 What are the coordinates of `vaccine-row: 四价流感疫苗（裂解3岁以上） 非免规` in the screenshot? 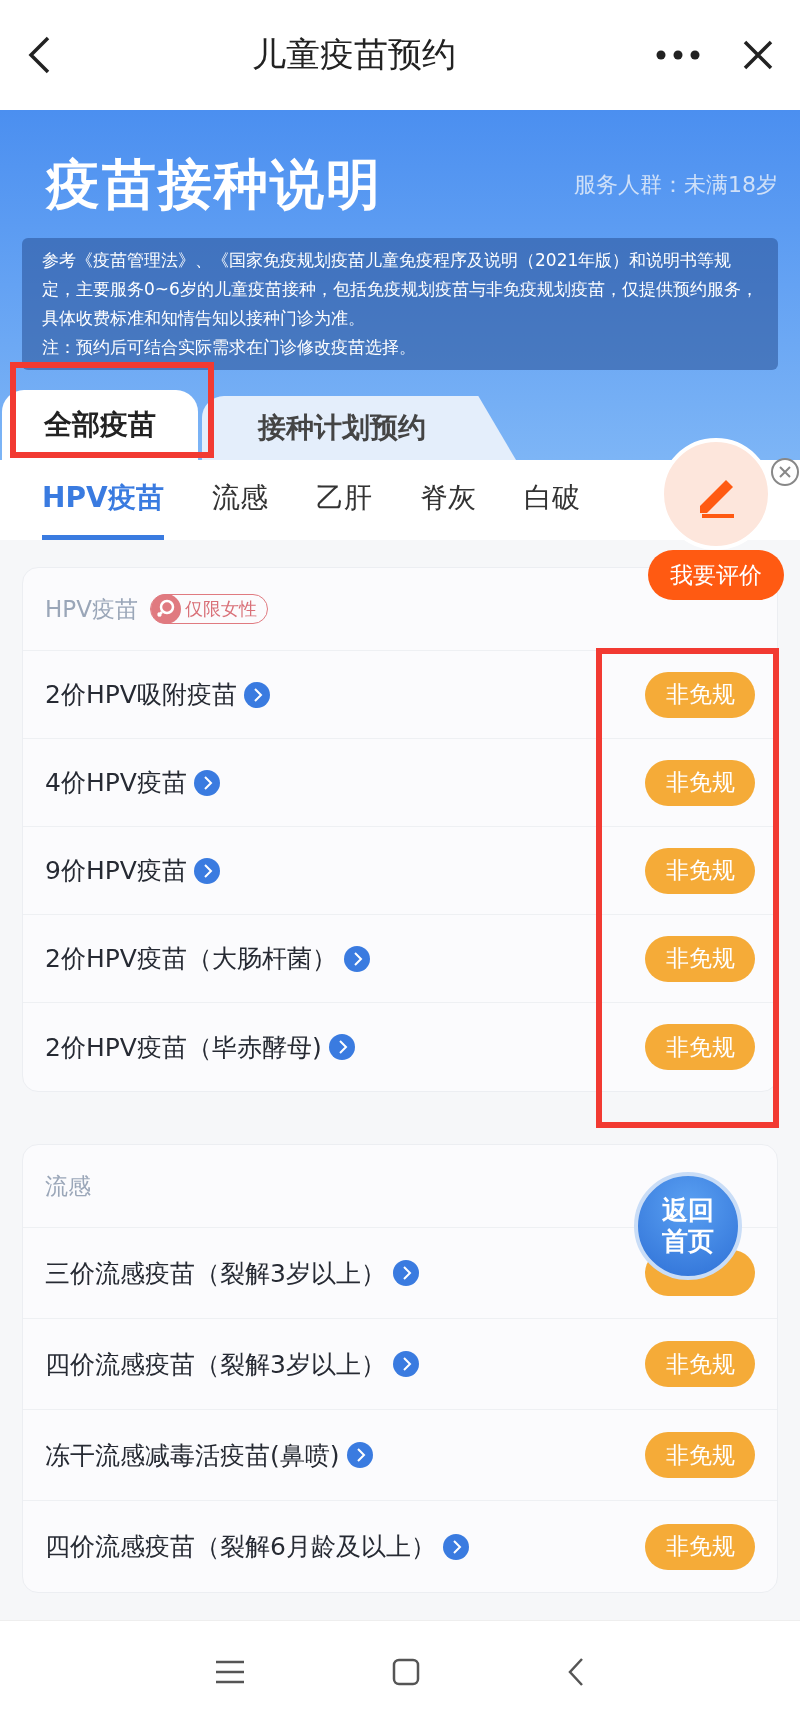 It's located at (400, 1364).